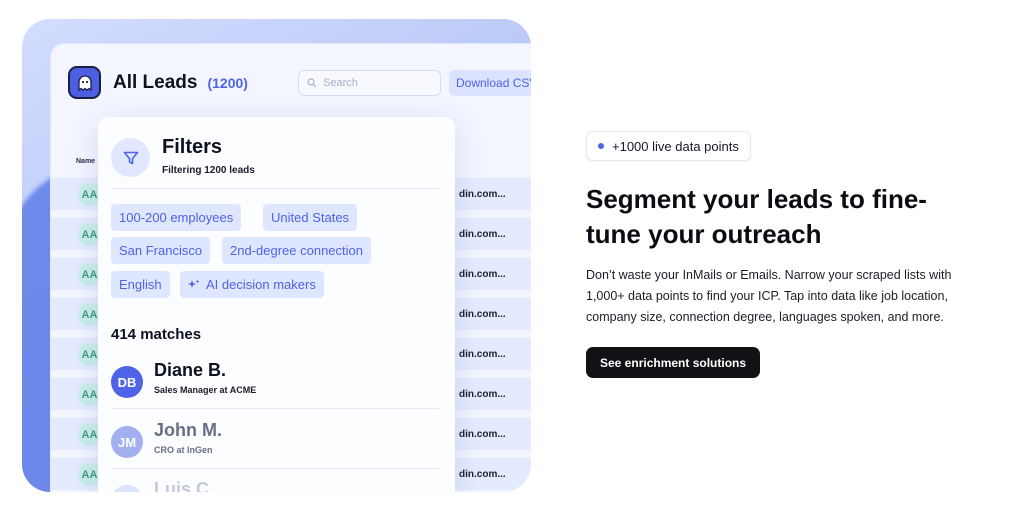 This screenshot has width=1024, height=506. I want to click on headline-line: Segment your leads to fine-, so click(756, 199).